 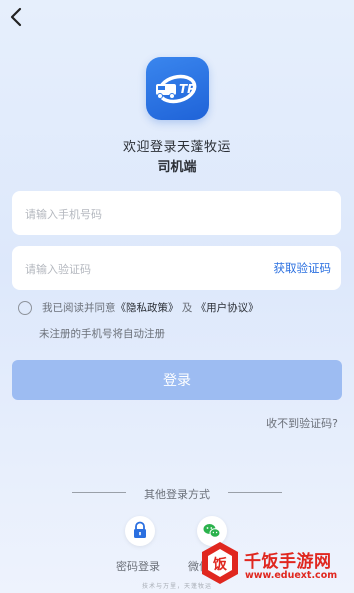 I want to click on agreement-prefix: 我已阅读并同意, so click(x=79, y=308).